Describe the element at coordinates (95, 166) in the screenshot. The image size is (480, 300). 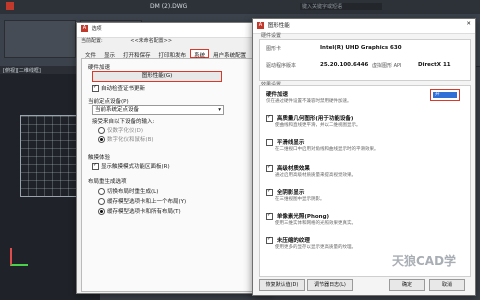
I see `touch-checkbox` at that location.